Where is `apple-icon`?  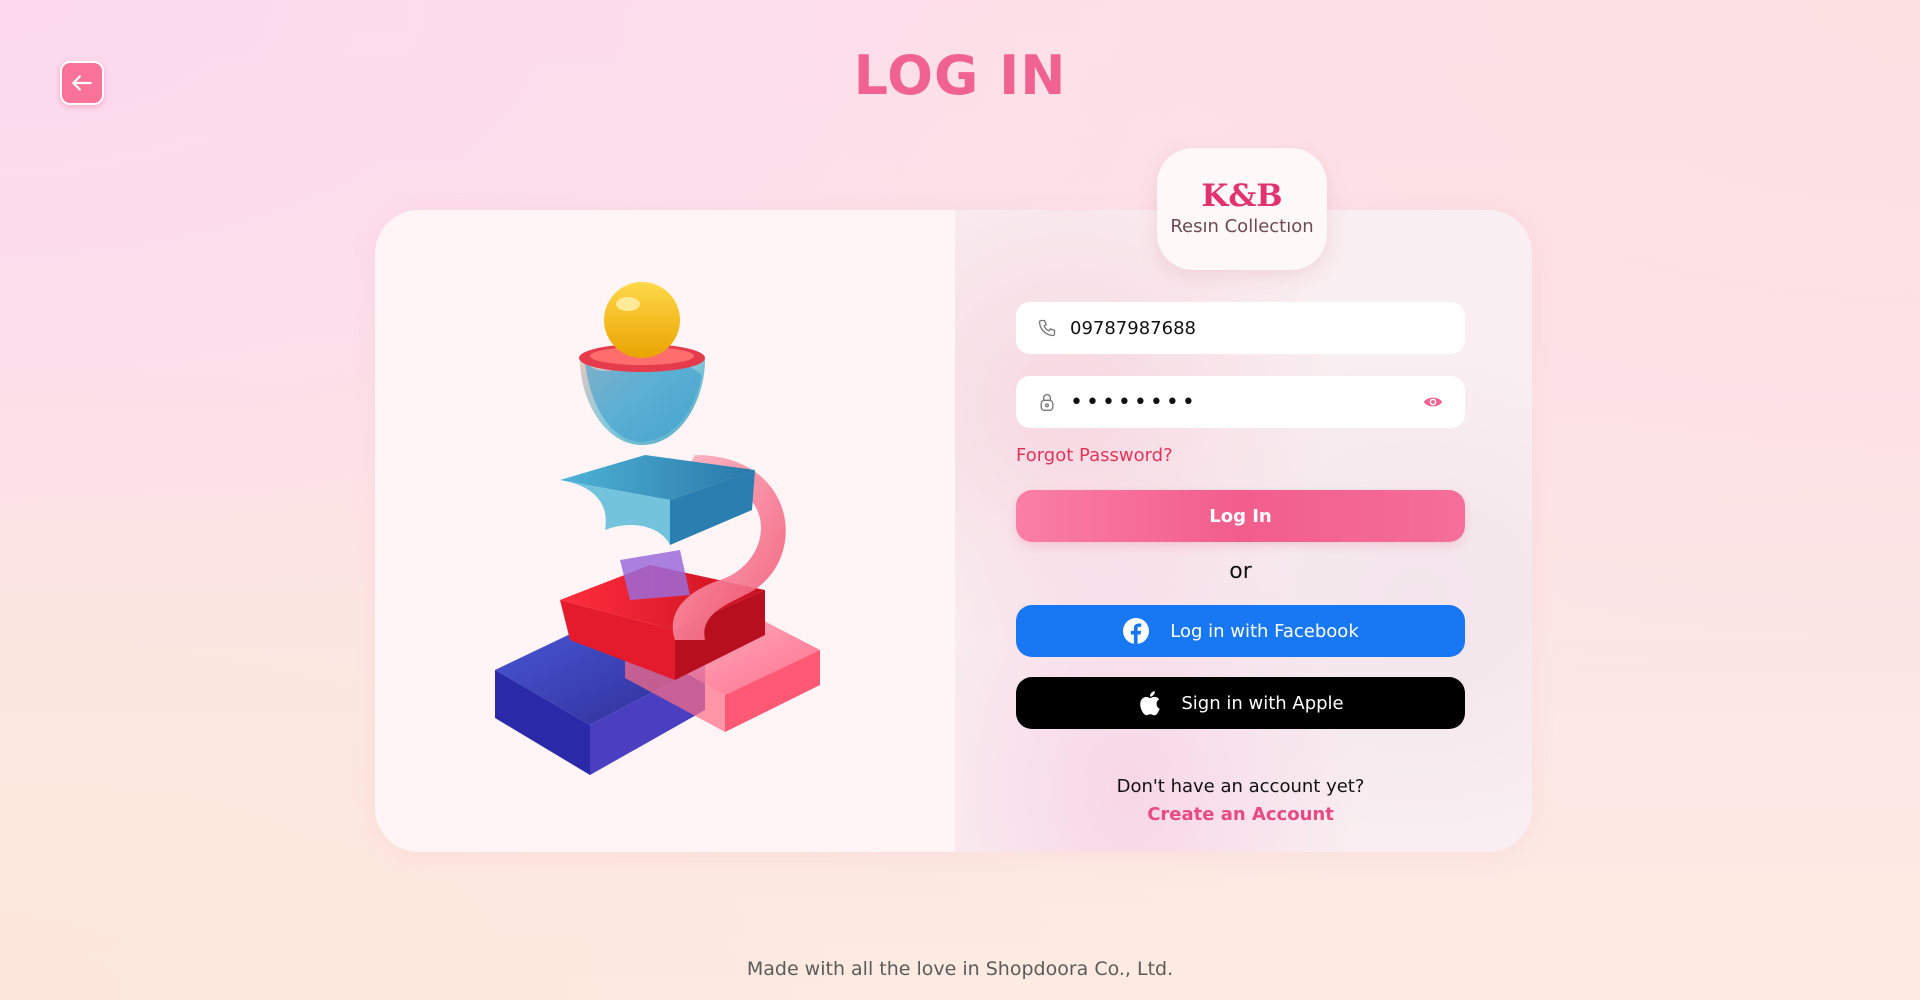 apple-icon is located at coordinates (1150, 703).